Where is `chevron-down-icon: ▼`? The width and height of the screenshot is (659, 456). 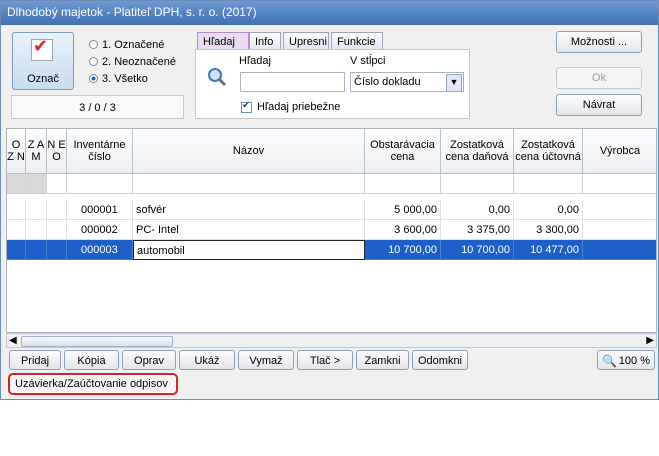
chevron-down-icon: ▼ is located at coordinates (454, 83).